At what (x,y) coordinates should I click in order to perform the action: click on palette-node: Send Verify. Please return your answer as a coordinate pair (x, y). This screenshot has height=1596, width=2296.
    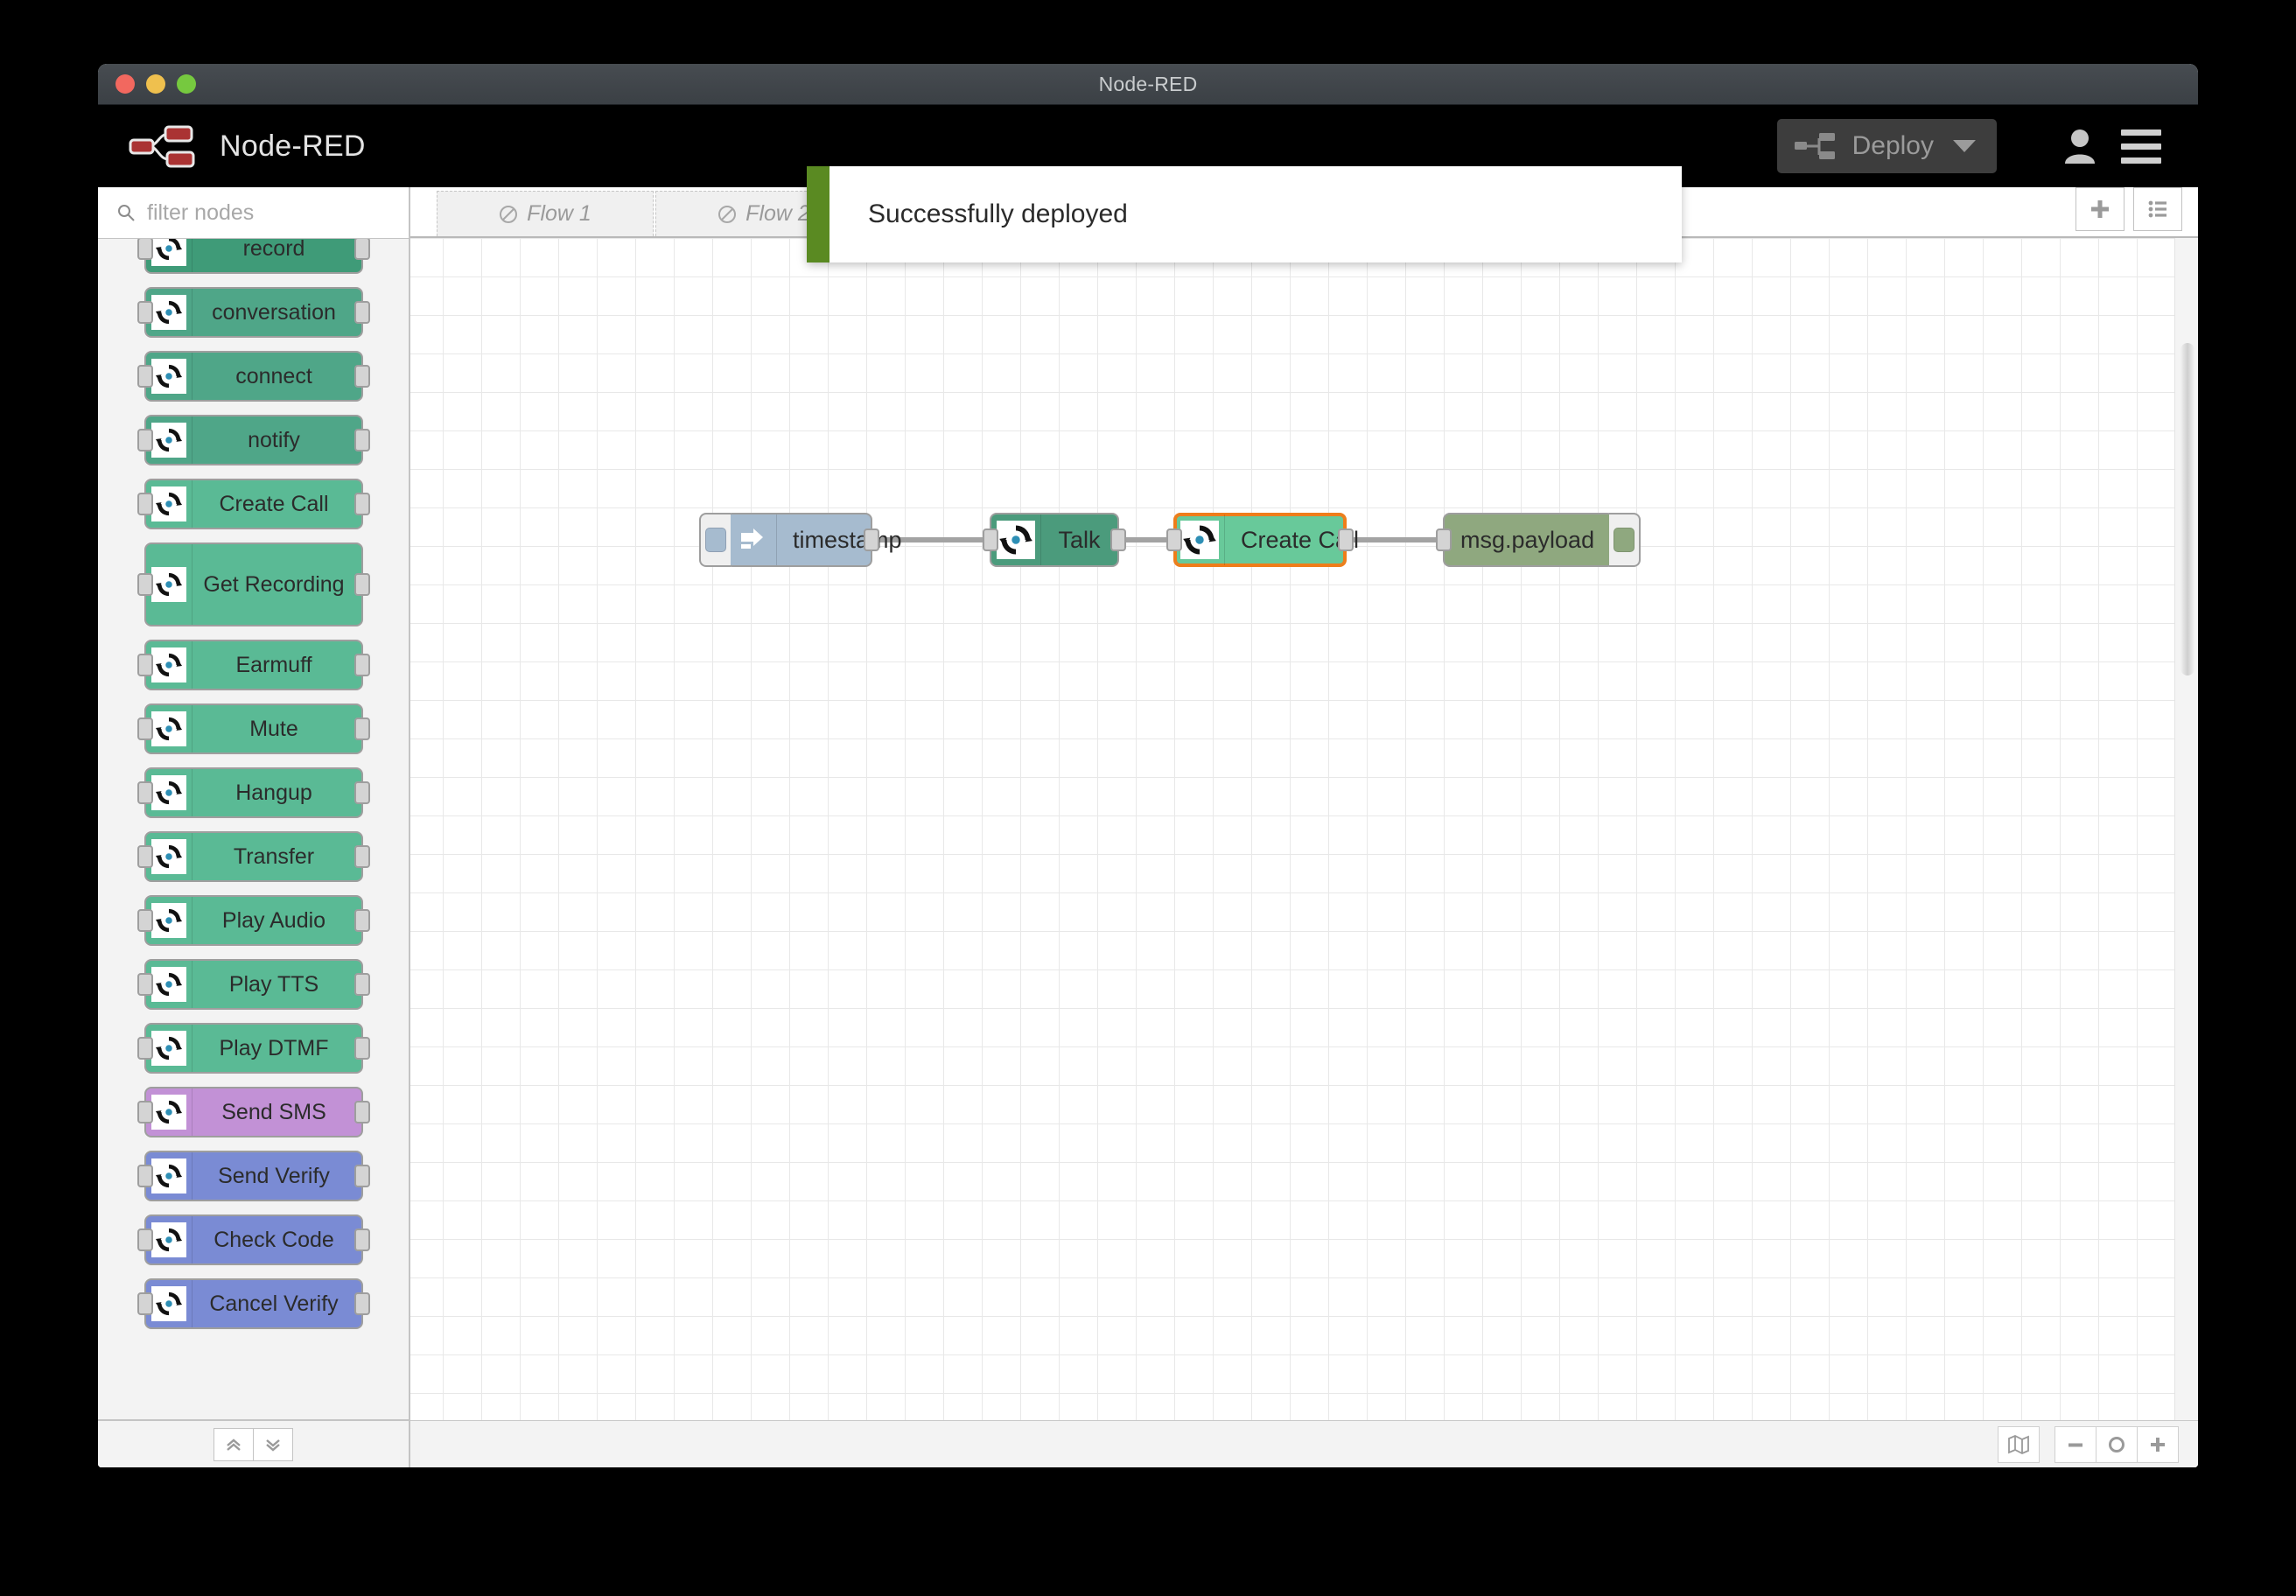
    Looking at the image, I should click on (253, 1176).